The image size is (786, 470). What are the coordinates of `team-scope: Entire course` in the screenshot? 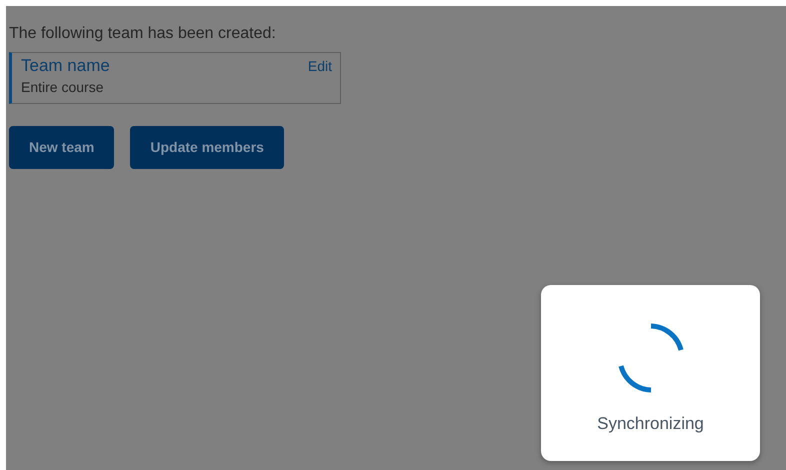 It's located at (62, 87).